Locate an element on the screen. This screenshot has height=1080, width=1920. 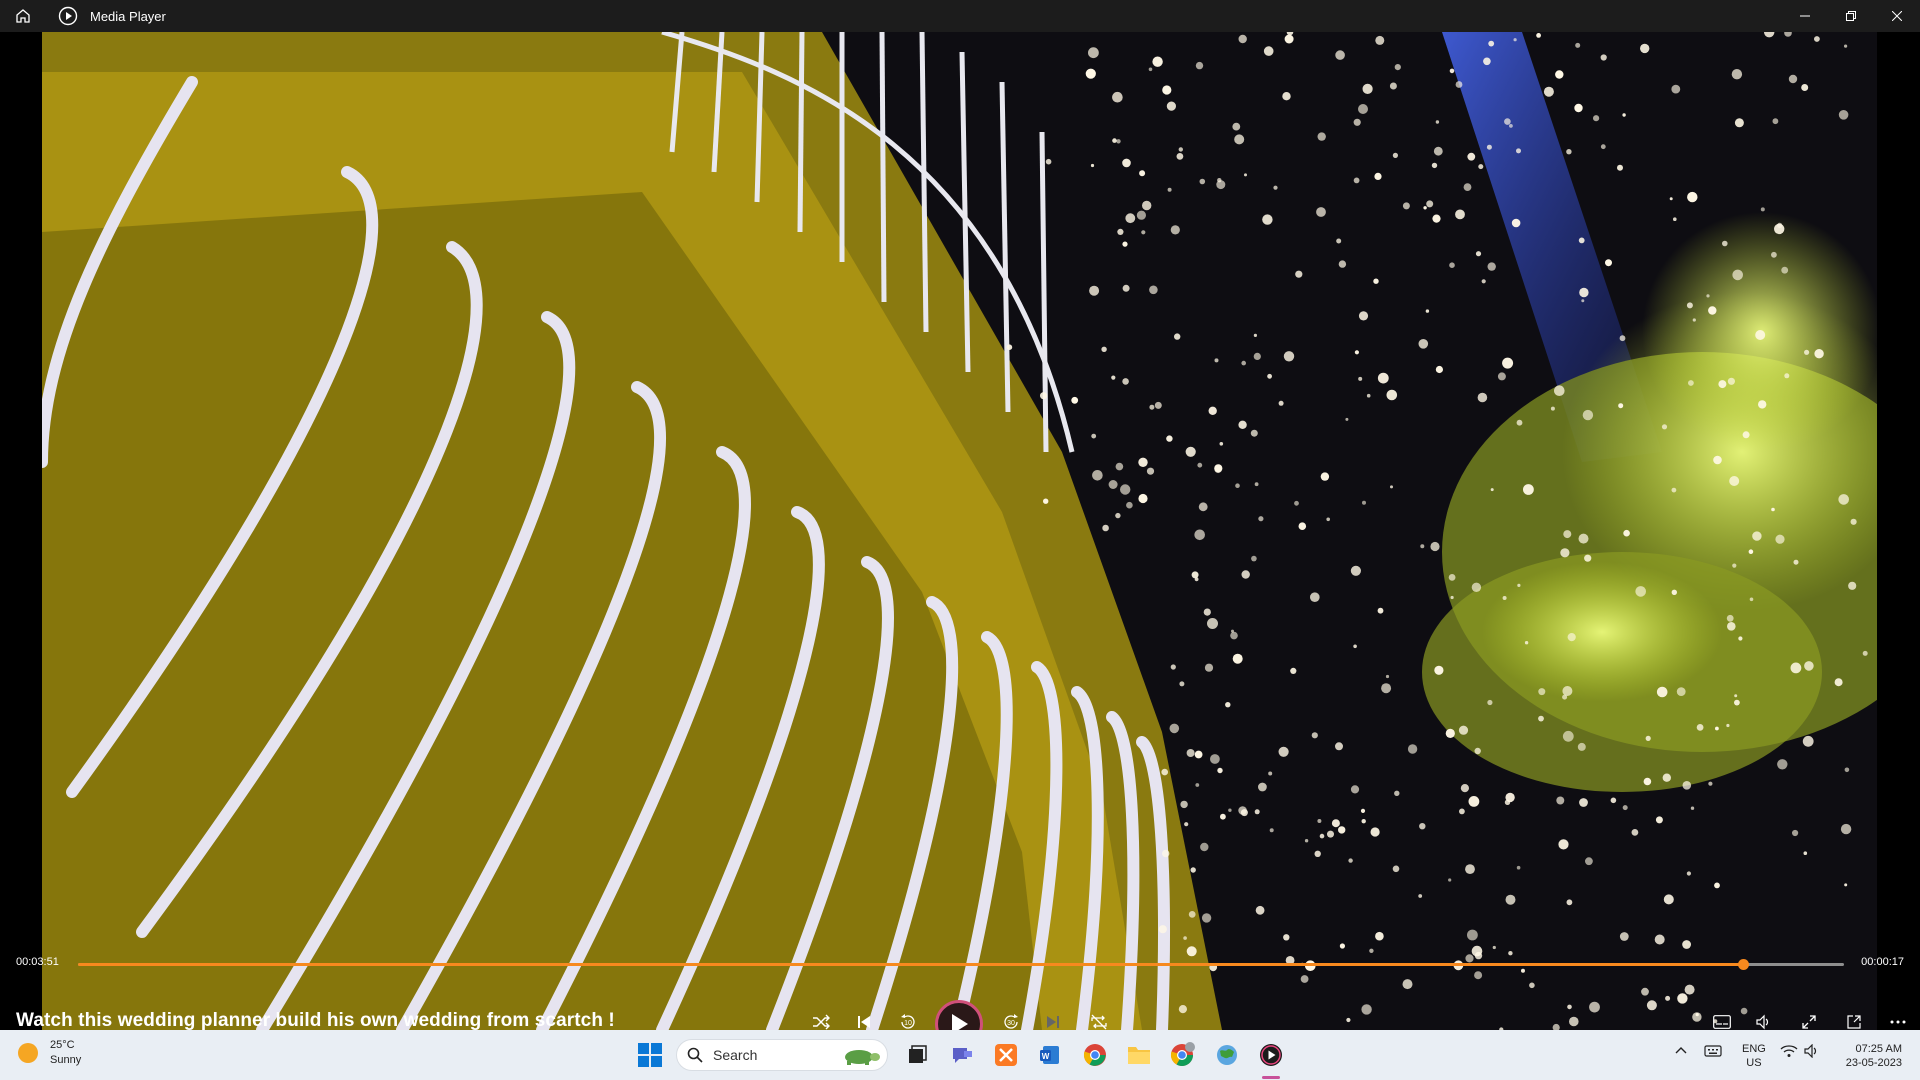
keyboard-tray-button is located at coordinates (1713, 1053).